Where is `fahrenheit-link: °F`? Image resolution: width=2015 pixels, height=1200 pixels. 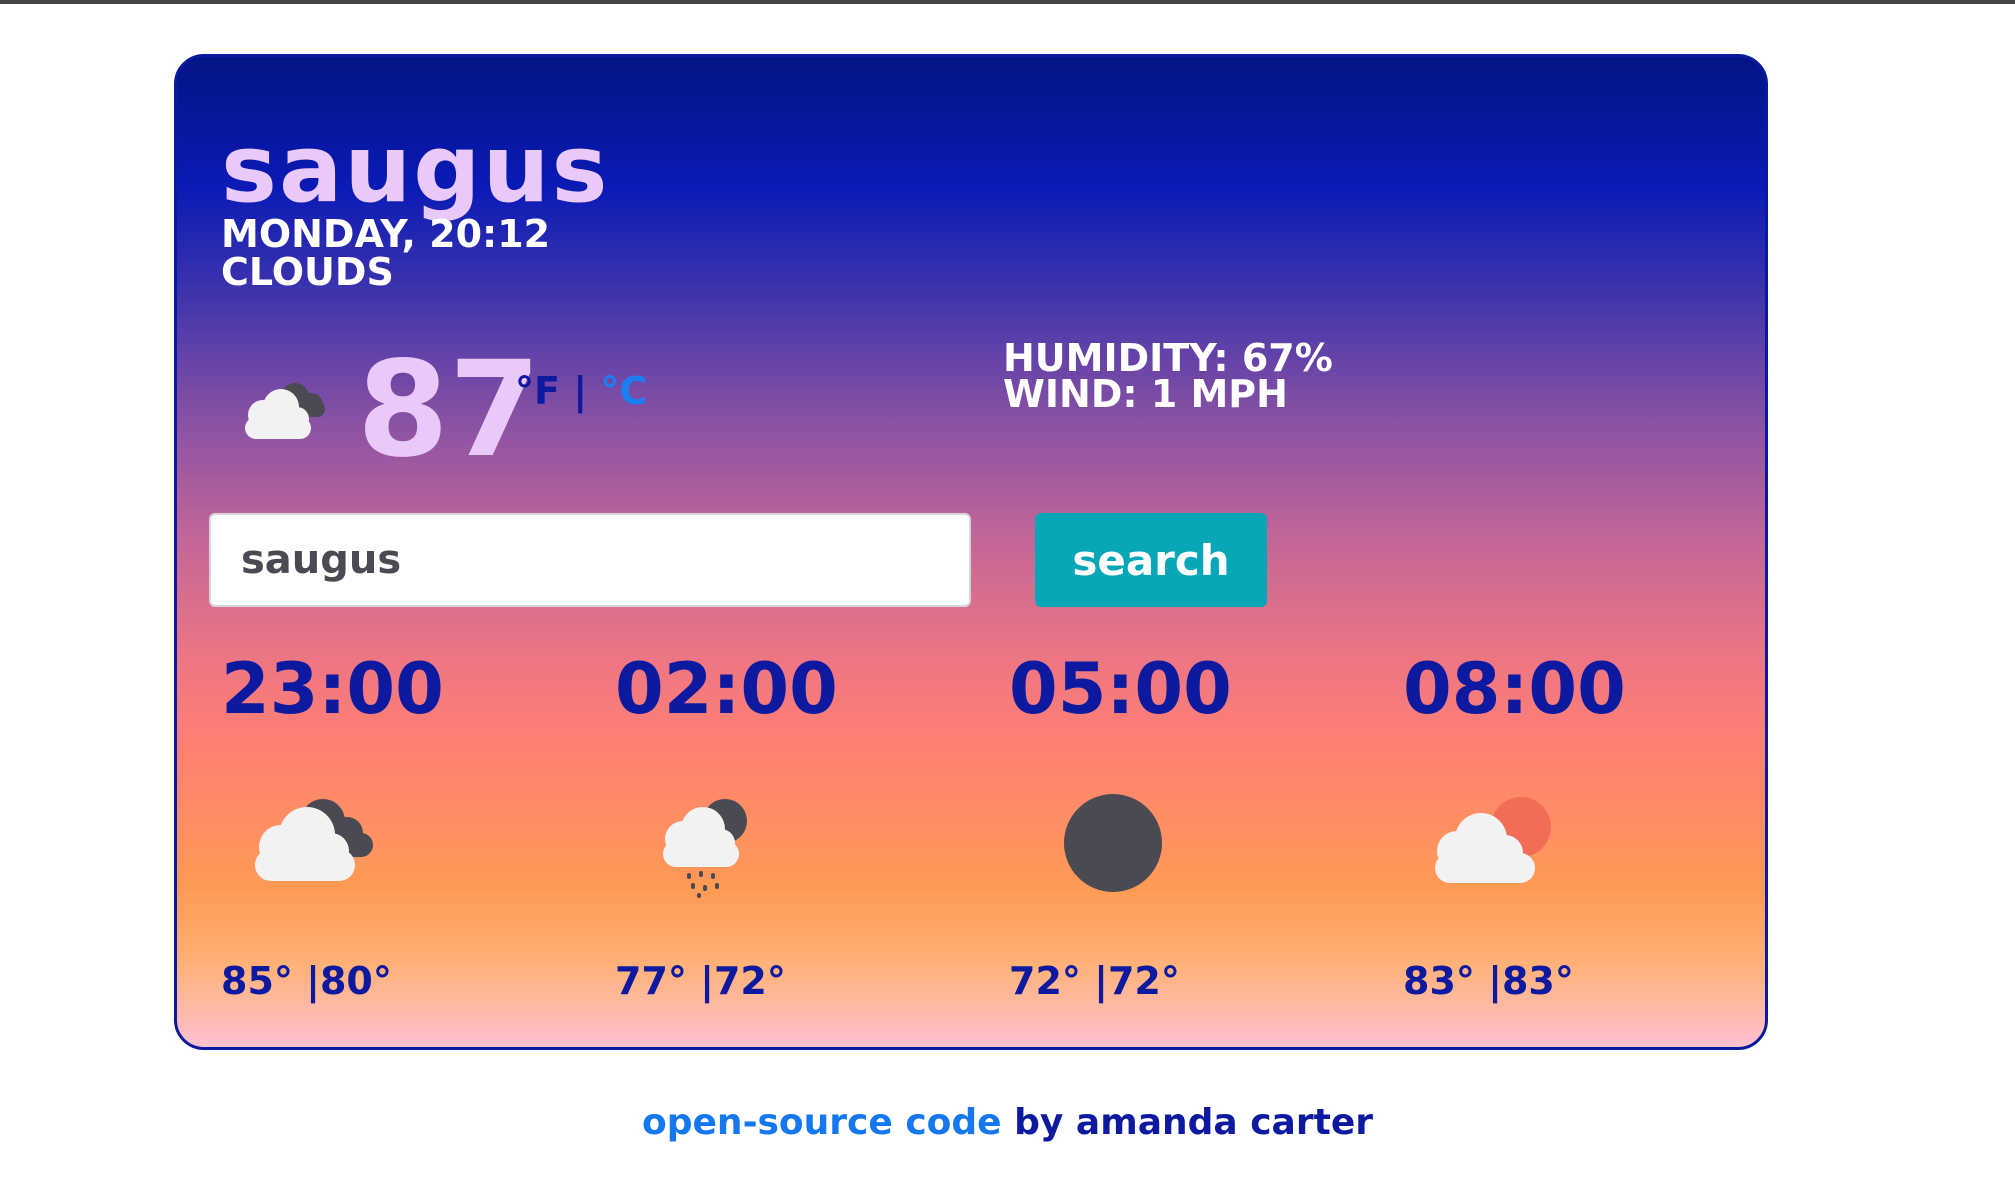 fahrenheit-link: °F is located at coordinates (537, 391).